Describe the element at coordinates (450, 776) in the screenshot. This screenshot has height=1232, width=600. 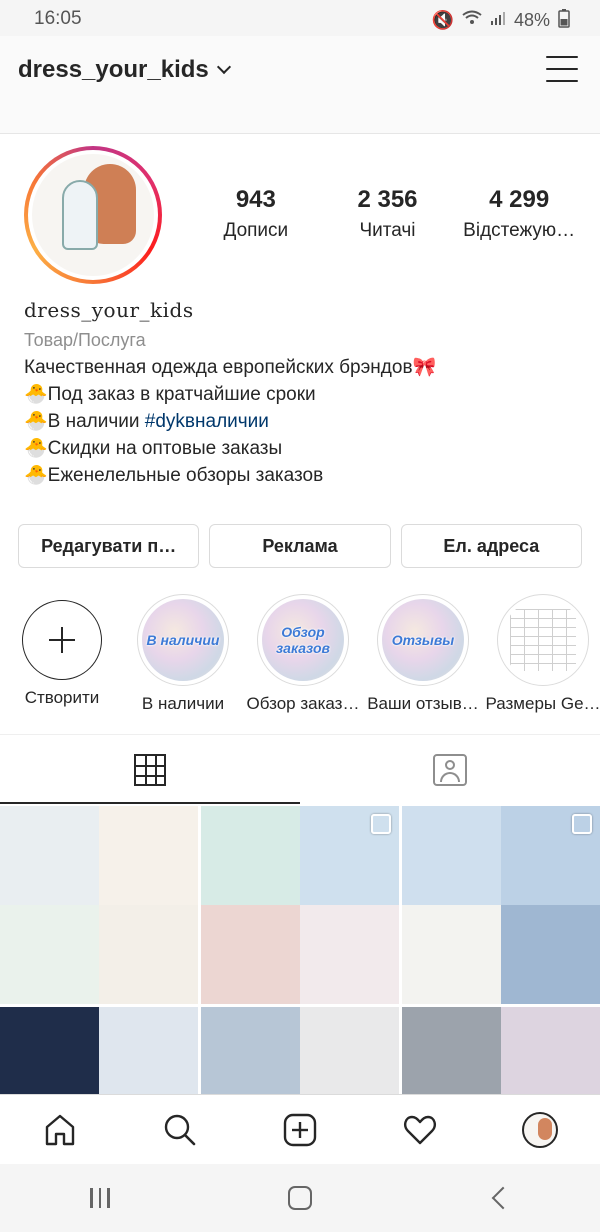
I see `tagged-icon-body` at that location.